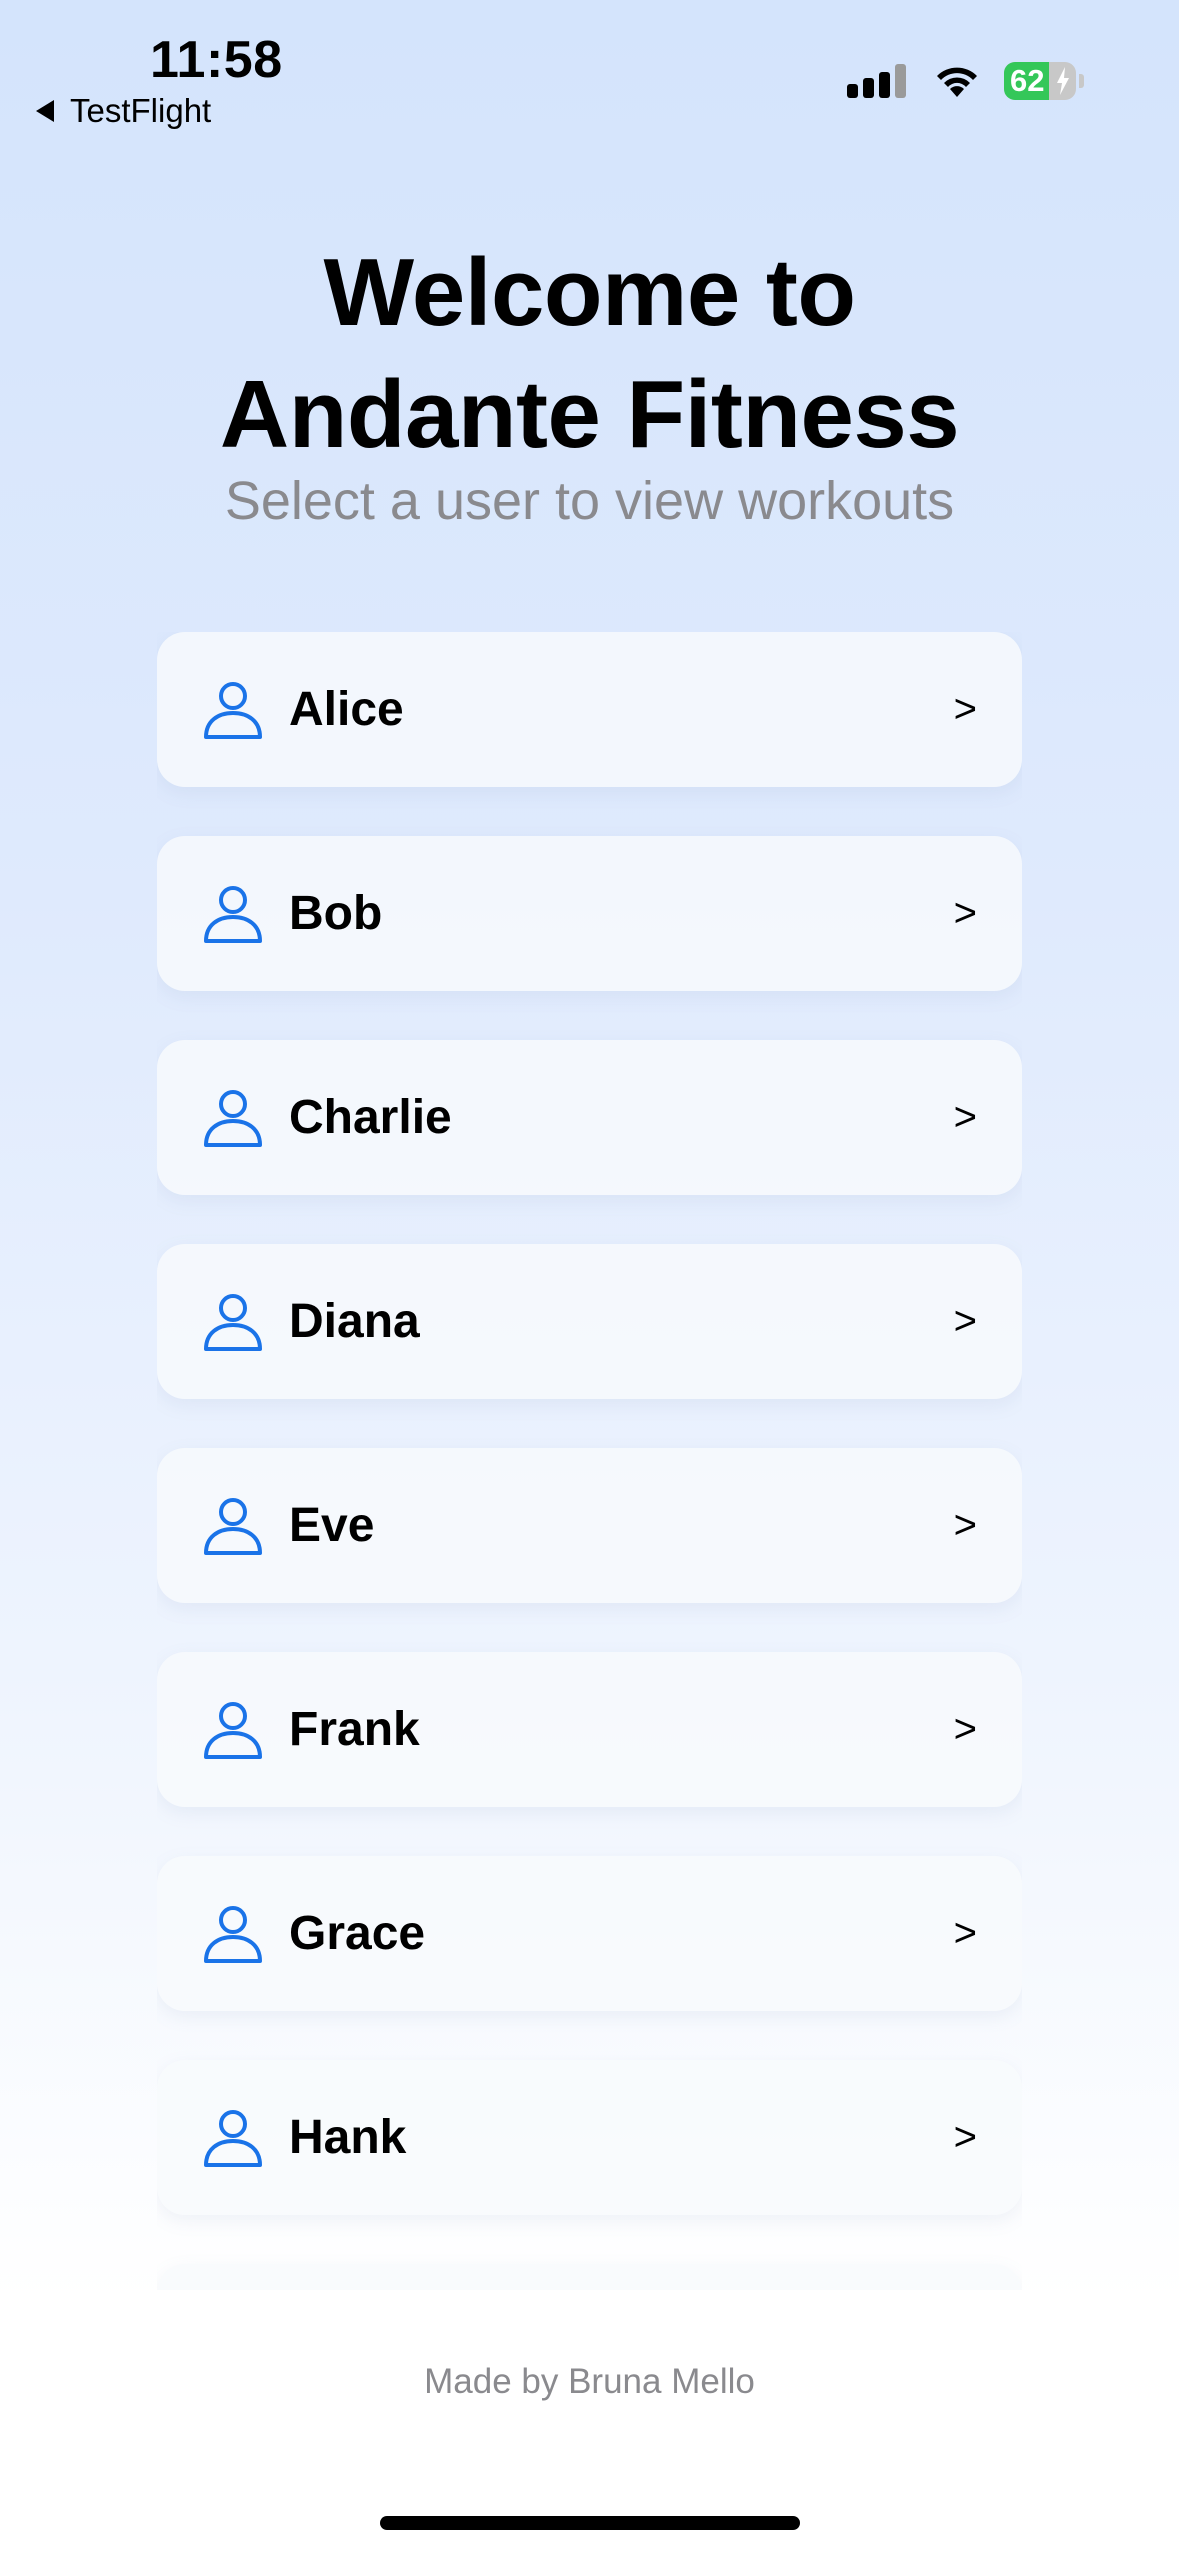 The height and width of the screenshot is (2556, 1179). I want to click on user-name: Grace, so click(357, 1933).